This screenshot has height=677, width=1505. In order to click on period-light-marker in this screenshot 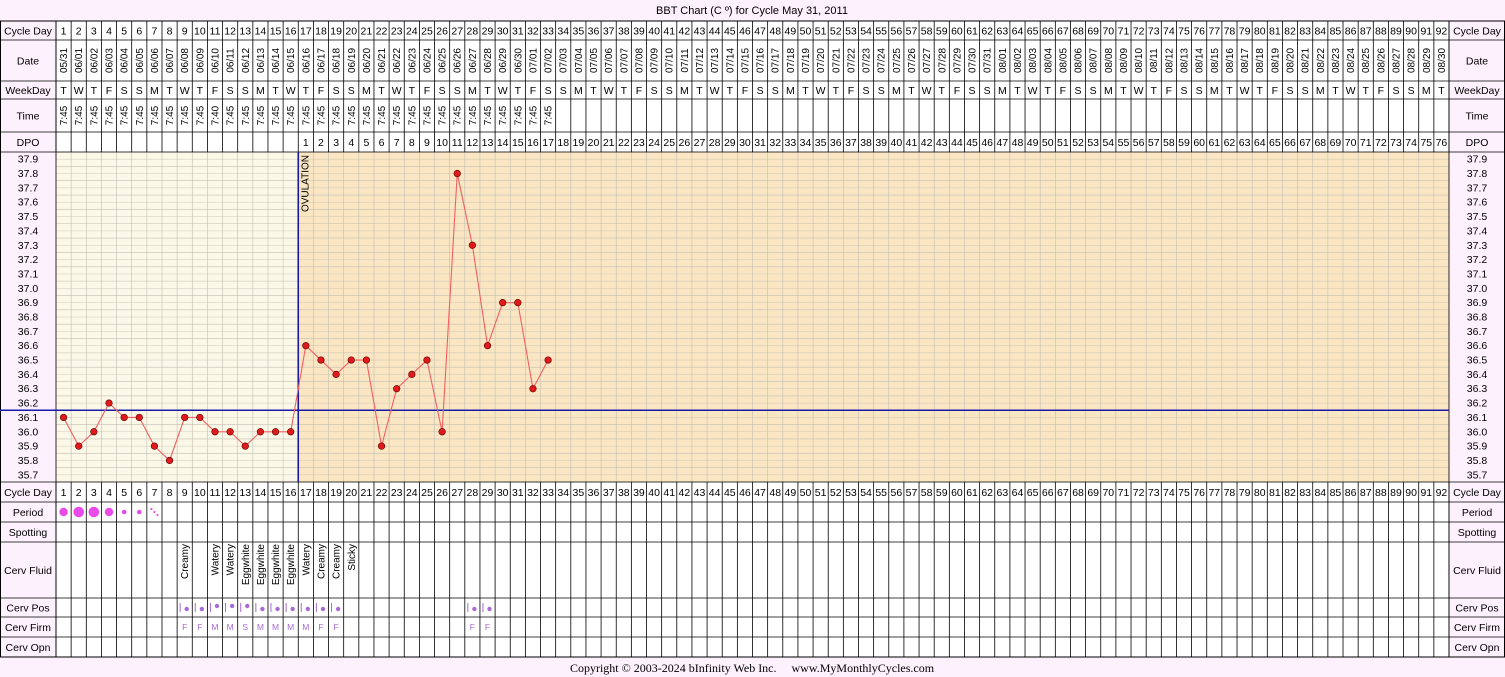, I will do `click(124, 512)`.